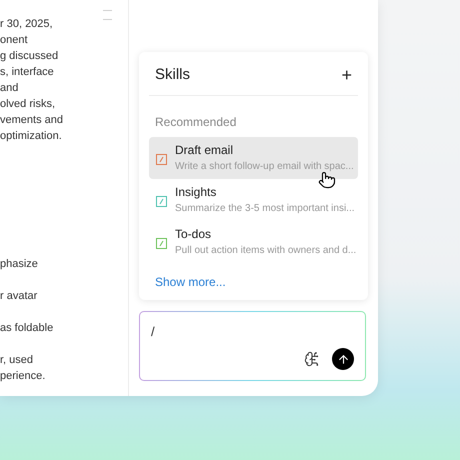  Describe the element at coordinates (23, 376) in the screenshot. I see `document-text: perience.` at that location.